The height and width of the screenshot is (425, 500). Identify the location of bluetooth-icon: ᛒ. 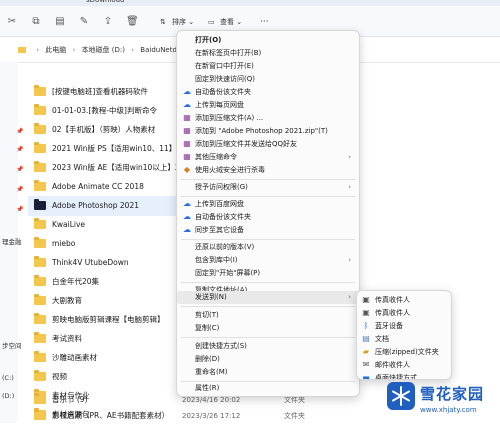
(366, 325).